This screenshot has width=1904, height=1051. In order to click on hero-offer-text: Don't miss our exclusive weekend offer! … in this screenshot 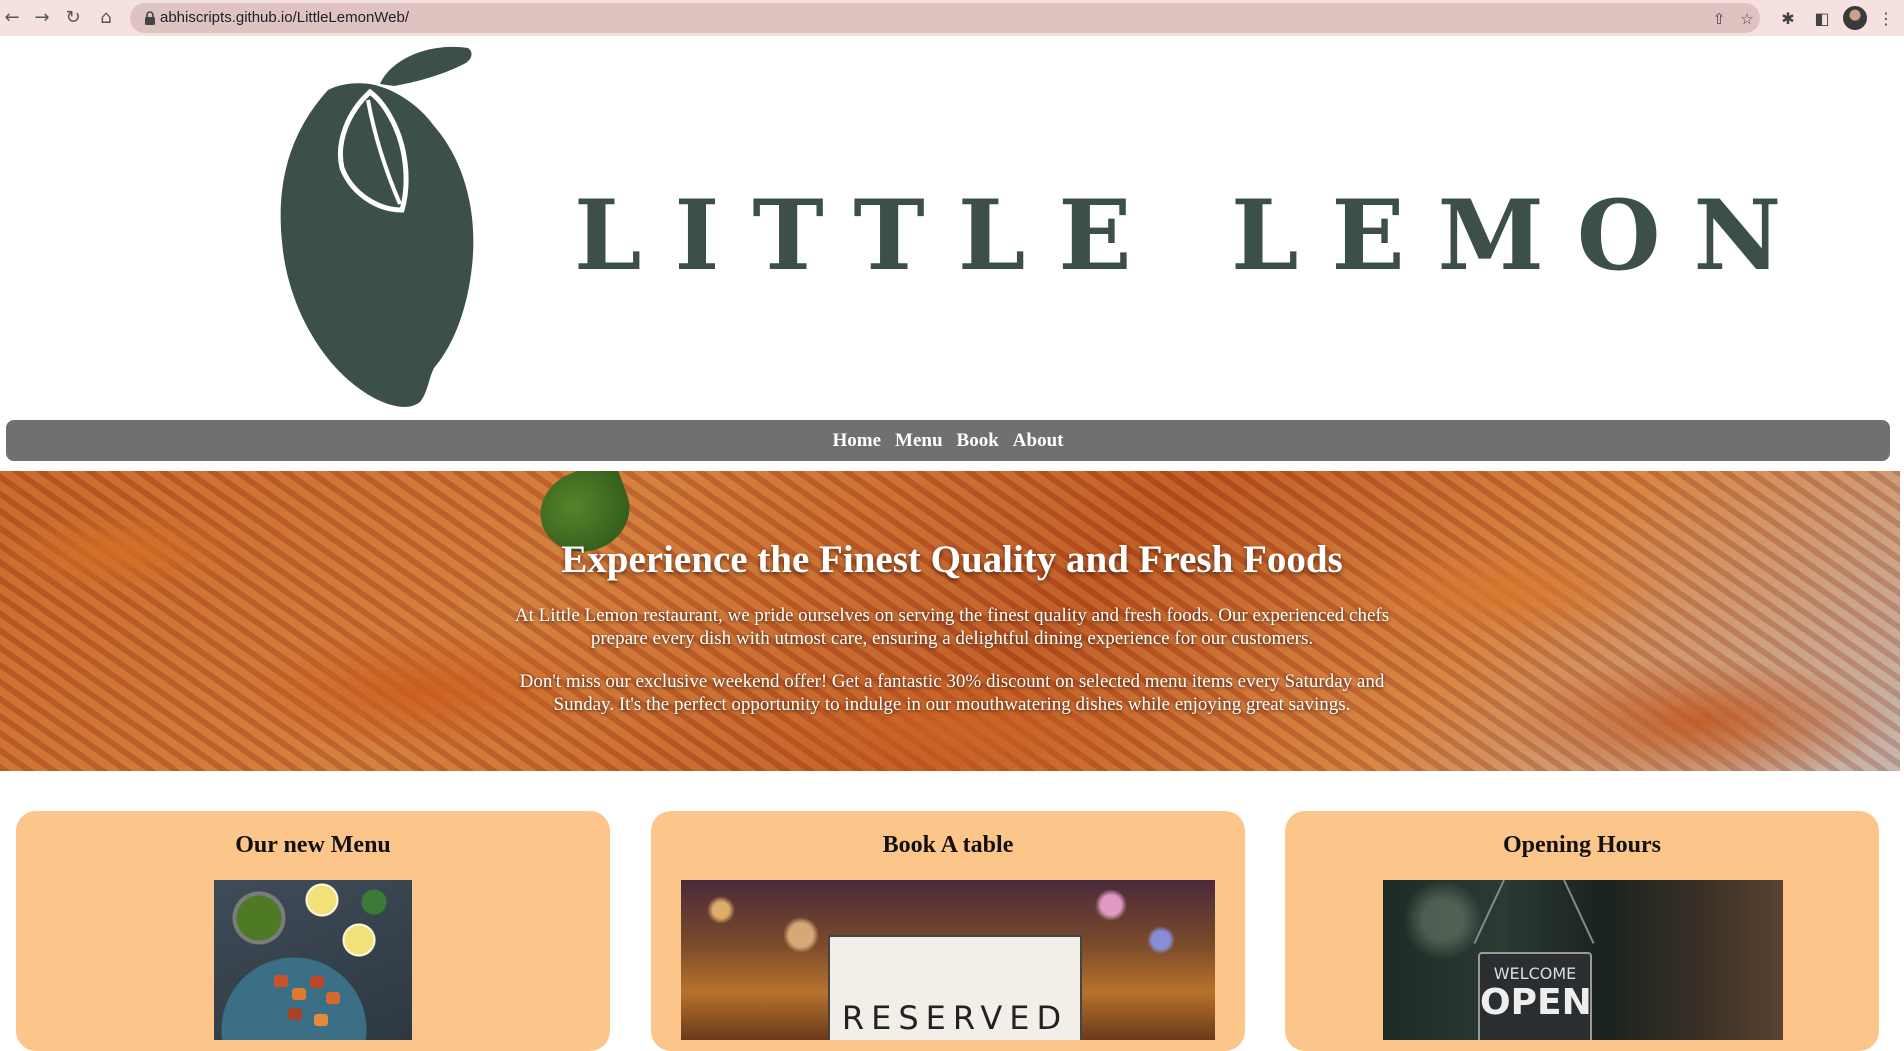, I will do `click(952, 693)`.